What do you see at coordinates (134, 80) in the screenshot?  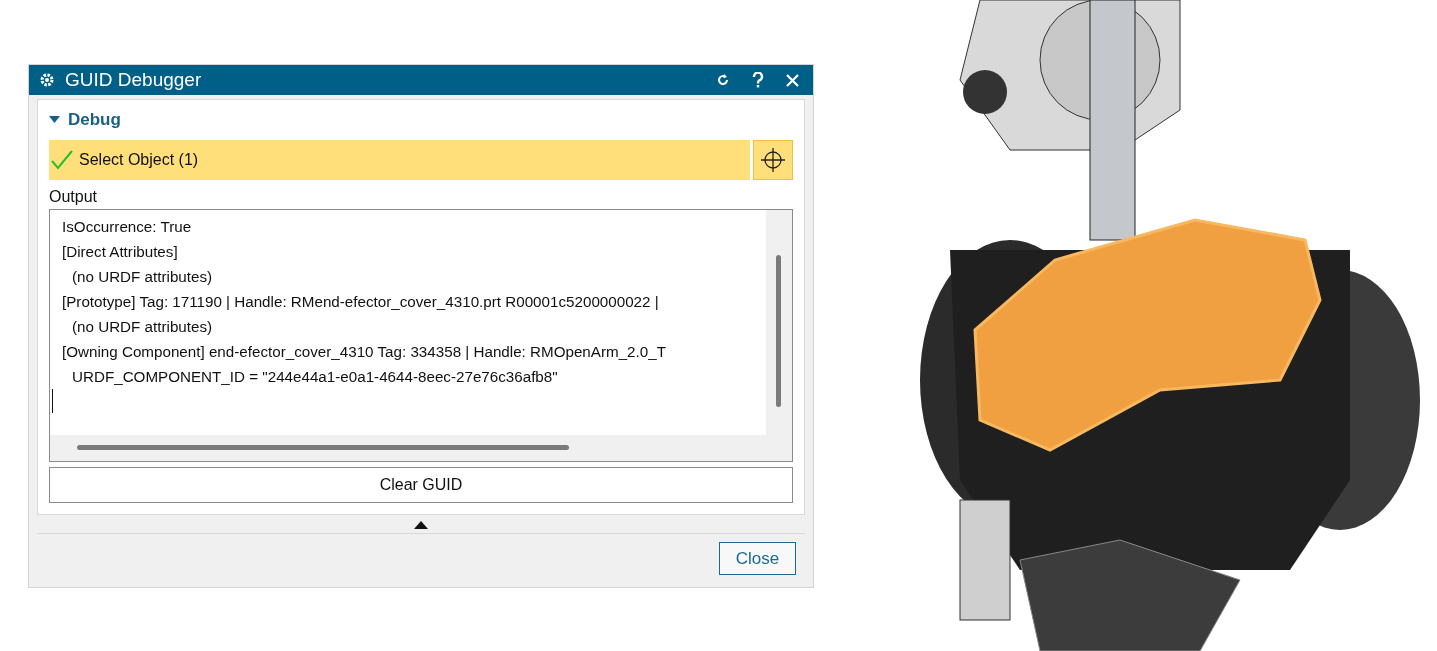 I see `window-title: GUID Debugger` at bounding box center [134, 80].